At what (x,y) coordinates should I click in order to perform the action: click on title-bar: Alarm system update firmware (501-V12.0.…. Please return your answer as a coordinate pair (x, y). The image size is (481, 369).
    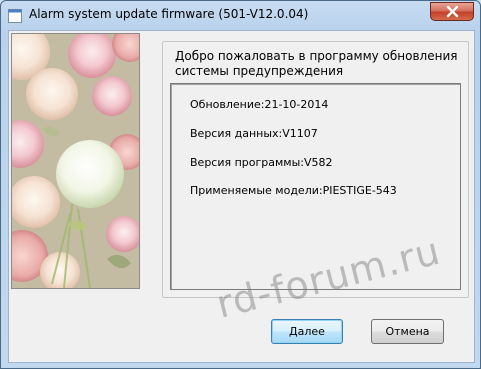
    Looking at the image, I should click on (240, 15).